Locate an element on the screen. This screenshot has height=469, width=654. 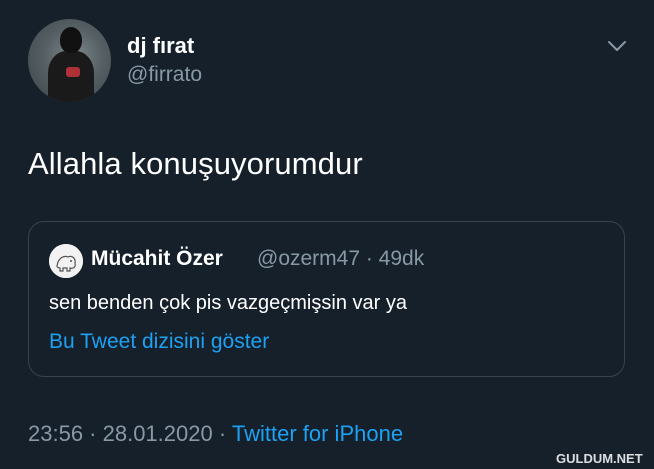
author-avatar is located at coordinates (69, 60).